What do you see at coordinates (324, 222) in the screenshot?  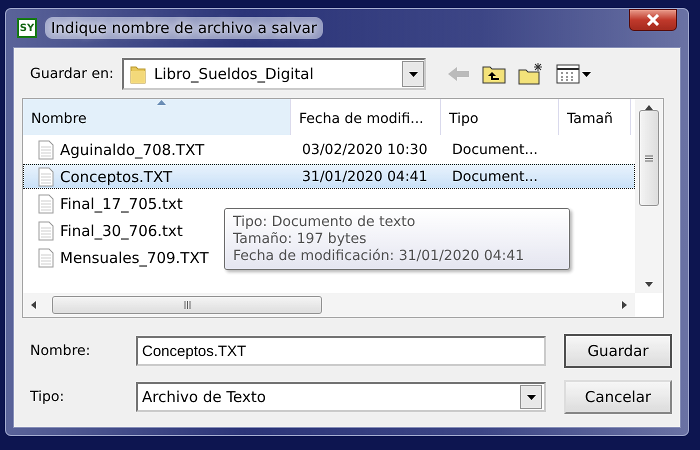 I see `tooltip-line: Tipo: Documento de texto` at bounding box center [324, 222].